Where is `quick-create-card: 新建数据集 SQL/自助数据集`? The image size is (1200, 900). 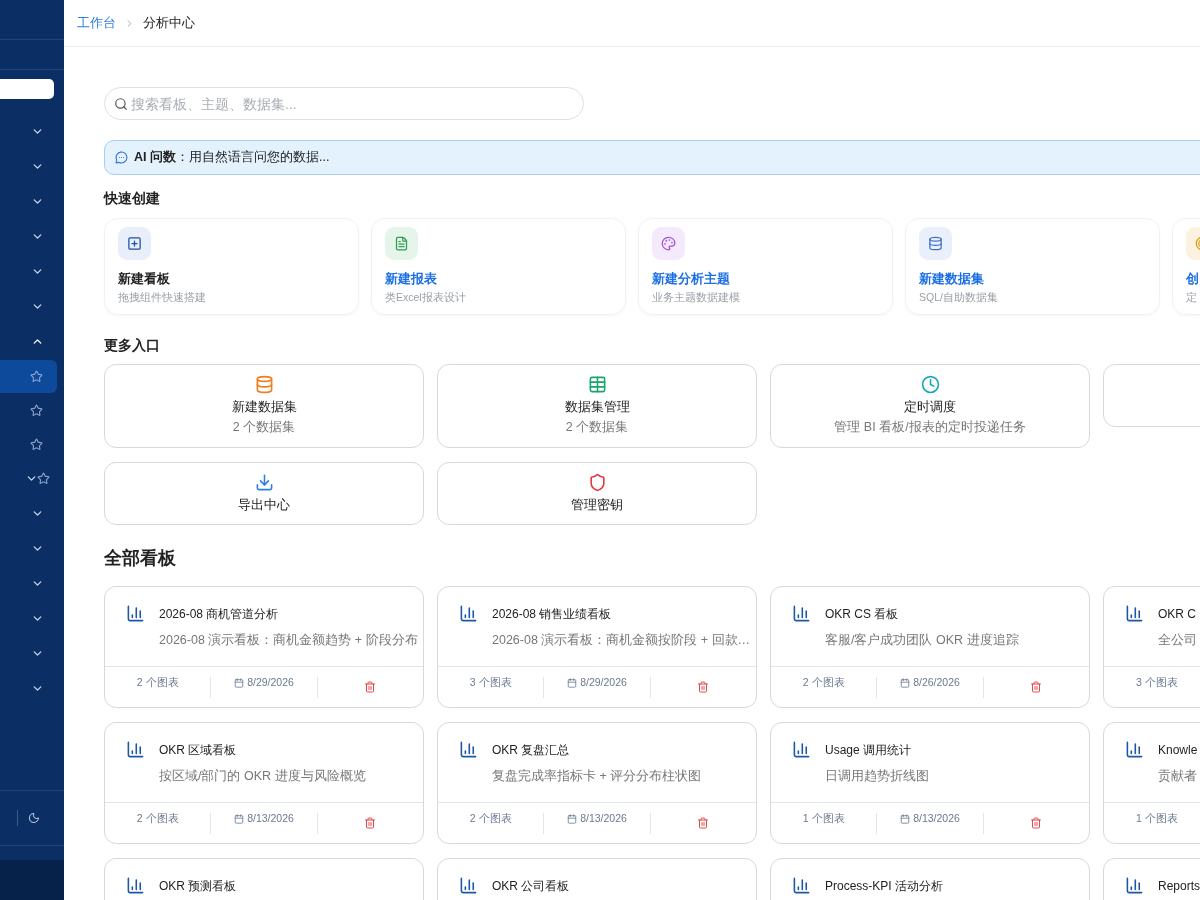
quick-create-card: 新建数据集 SQL/自助数据集 is located at coordinates (1032, 266).